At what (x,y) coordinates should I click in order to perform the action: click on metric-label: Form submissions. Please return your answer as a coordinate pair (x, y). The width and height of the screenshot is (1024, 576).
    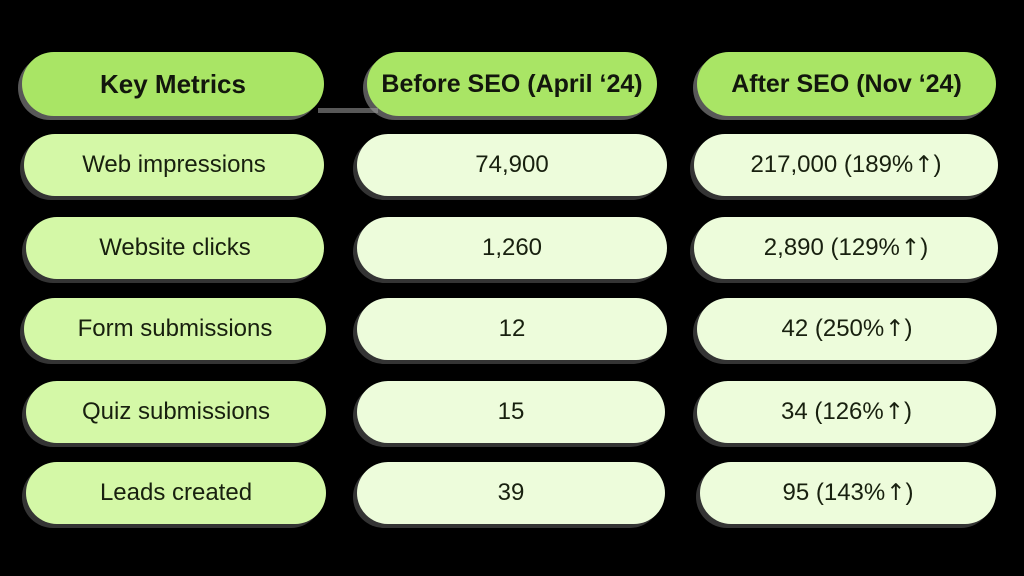
    Looking at the image, I should click on (175, 328).